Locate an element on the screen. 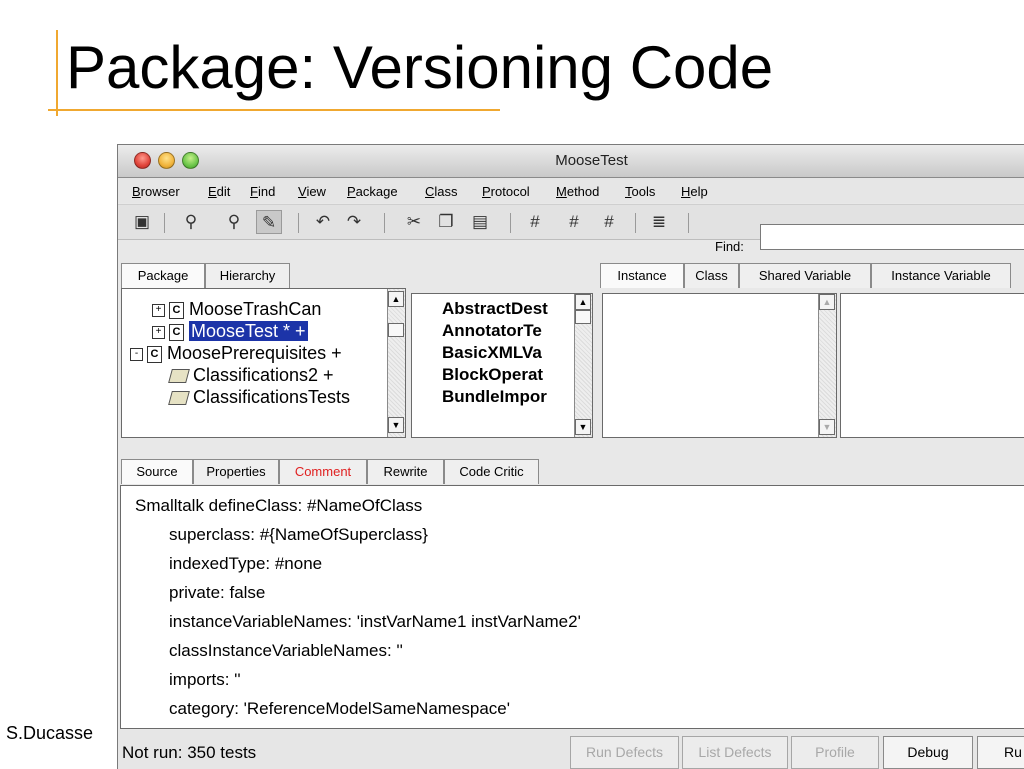 Image resolution: width=1024 pixels, height=769 pixels. slide-title: Package: Versioning Code is located at coordinates (420, 67).